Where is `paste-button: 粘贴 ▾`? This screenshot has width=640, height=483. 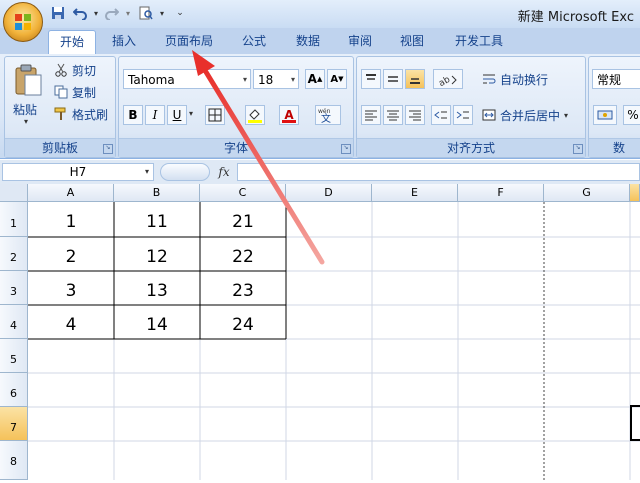 paste-button: 粘贴 ▾ is located at coordinates (28, 96).